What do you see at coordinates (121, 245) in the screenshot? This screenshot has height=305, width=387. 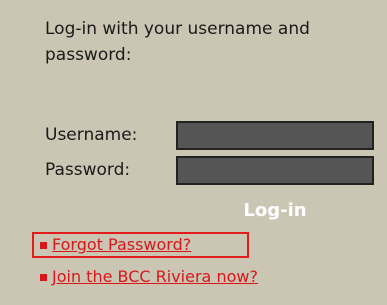 I see `forgot-password-link: Forgot Password?` at bounding box center [121, 245].